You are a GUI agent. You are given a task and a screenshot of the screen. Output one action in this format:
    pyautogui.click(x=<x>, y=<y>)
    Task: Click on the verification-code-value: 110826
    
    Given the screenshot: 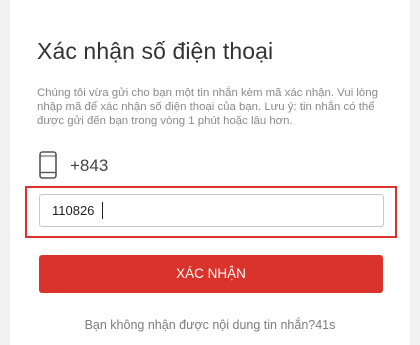 What is the action you would take?
    pyautogui.click(x=73, y=210)
    